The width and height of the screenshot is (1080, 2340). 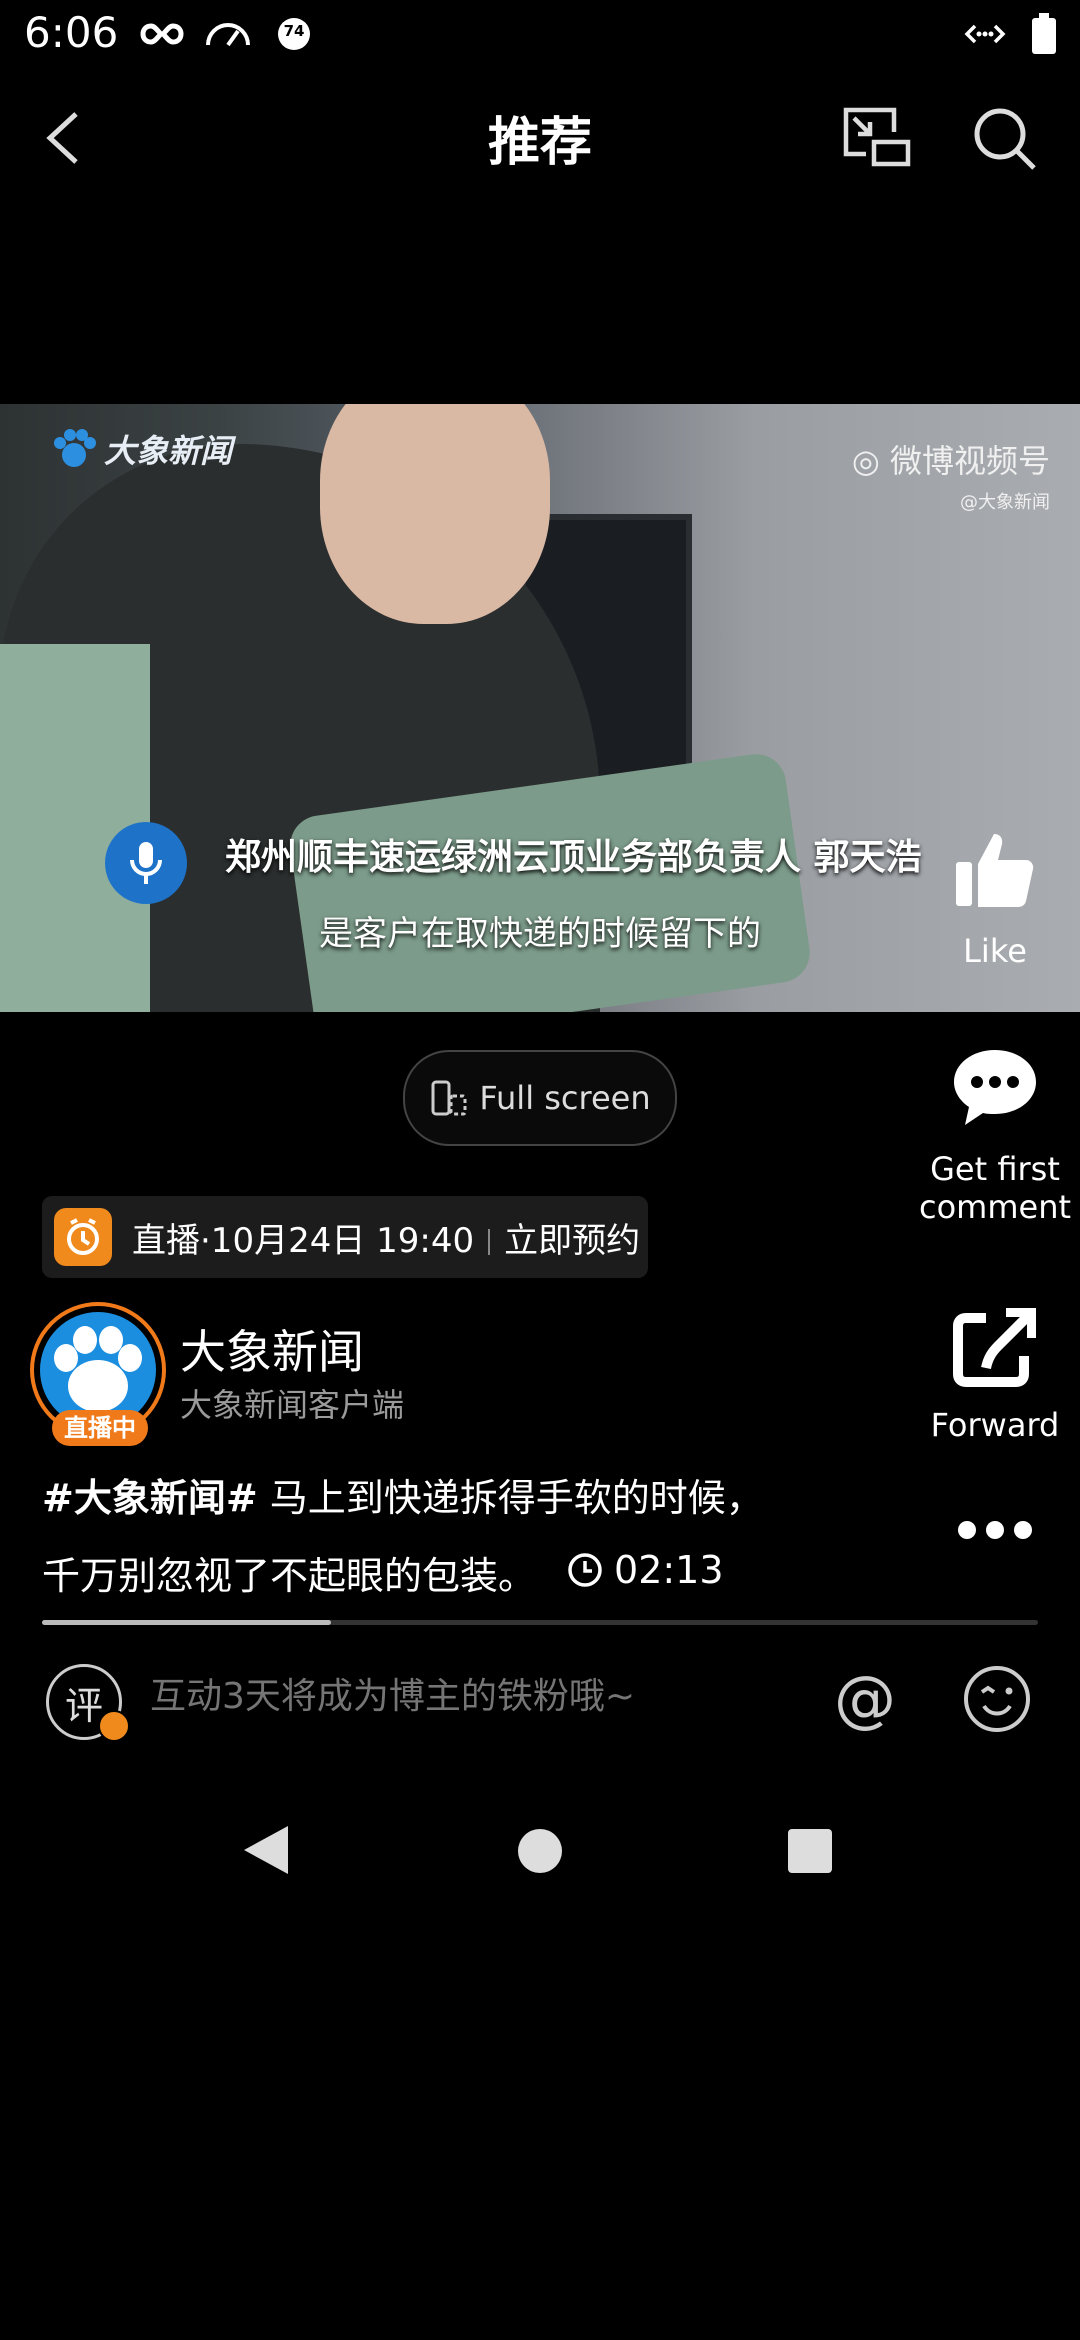 What do you see at coordinates (585, 1570) in the screenshot?
I see `clock-duration-icon` at bounding box center [585, 1570].